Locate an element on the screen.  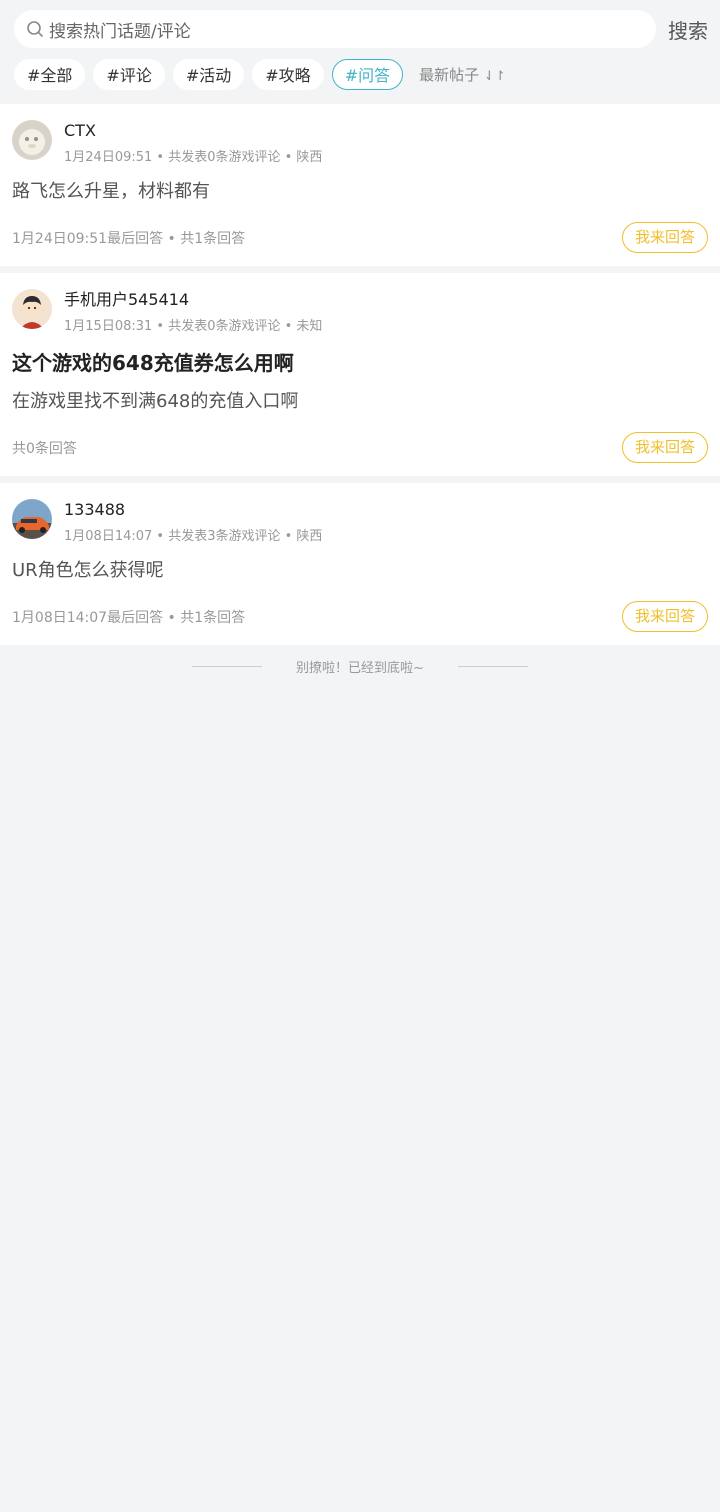
tag-all: #全部 is located at coordinates (50, 74).